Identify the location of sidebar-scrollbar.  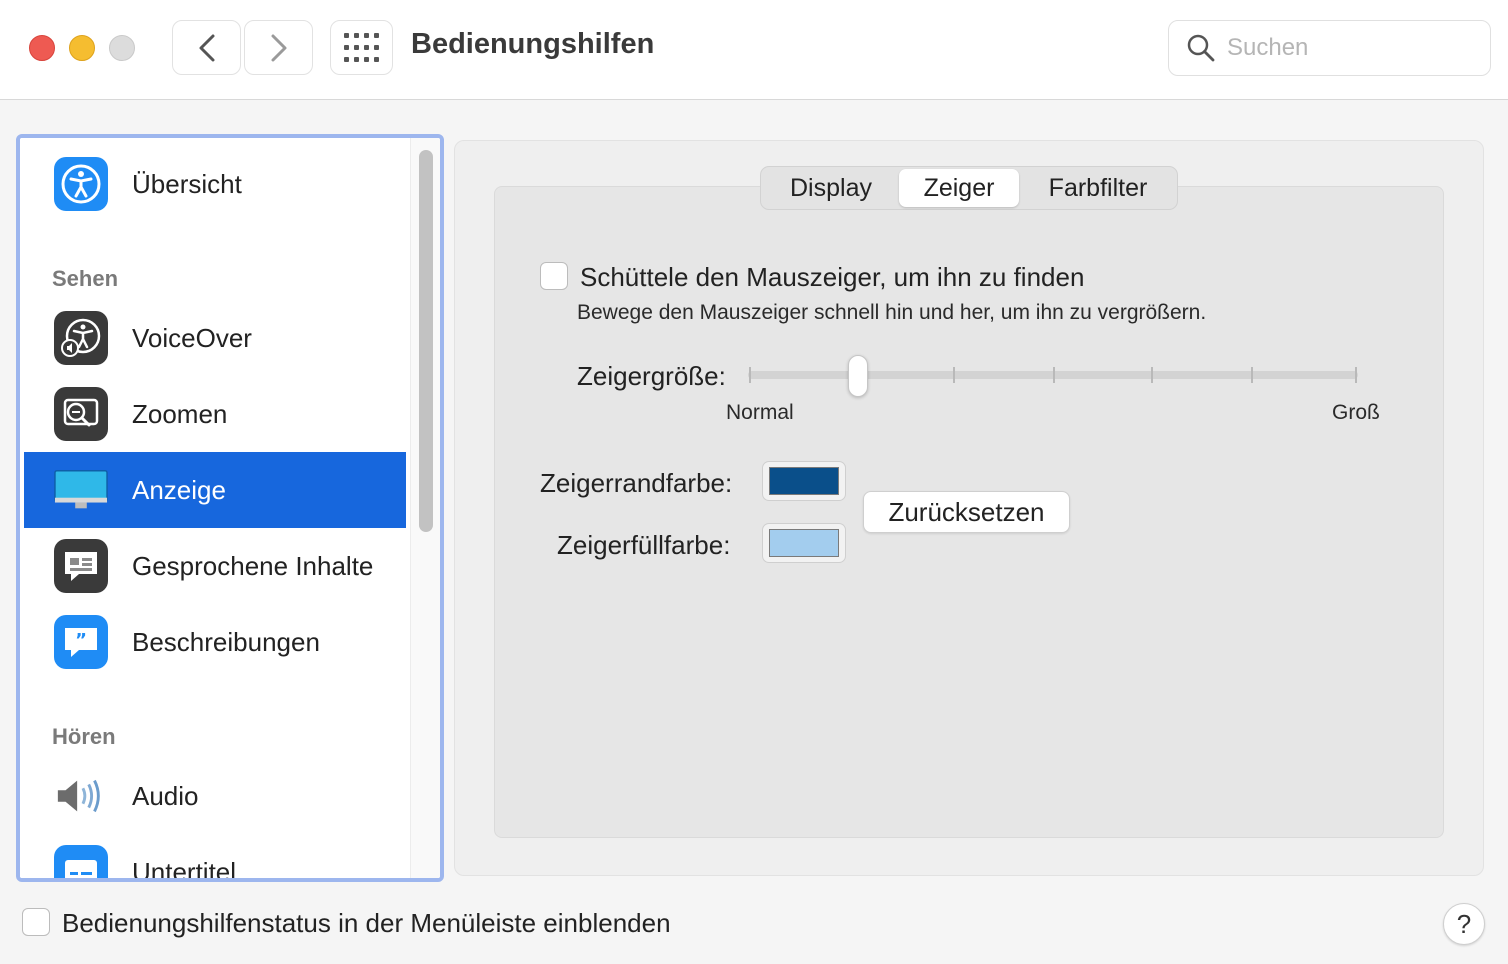
(425, 508).